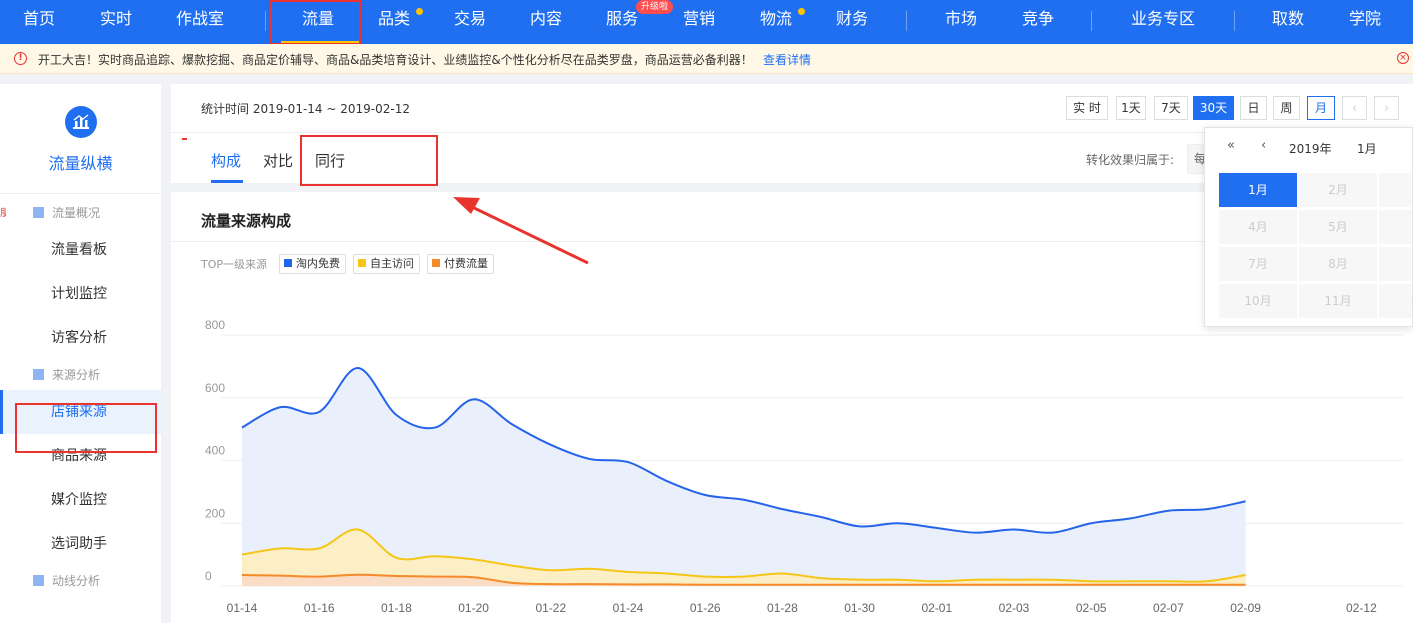  Describe the element at coordinates (76, 581) in the screenshot. I see `sidebar-group-label: 动线分析` at that location.